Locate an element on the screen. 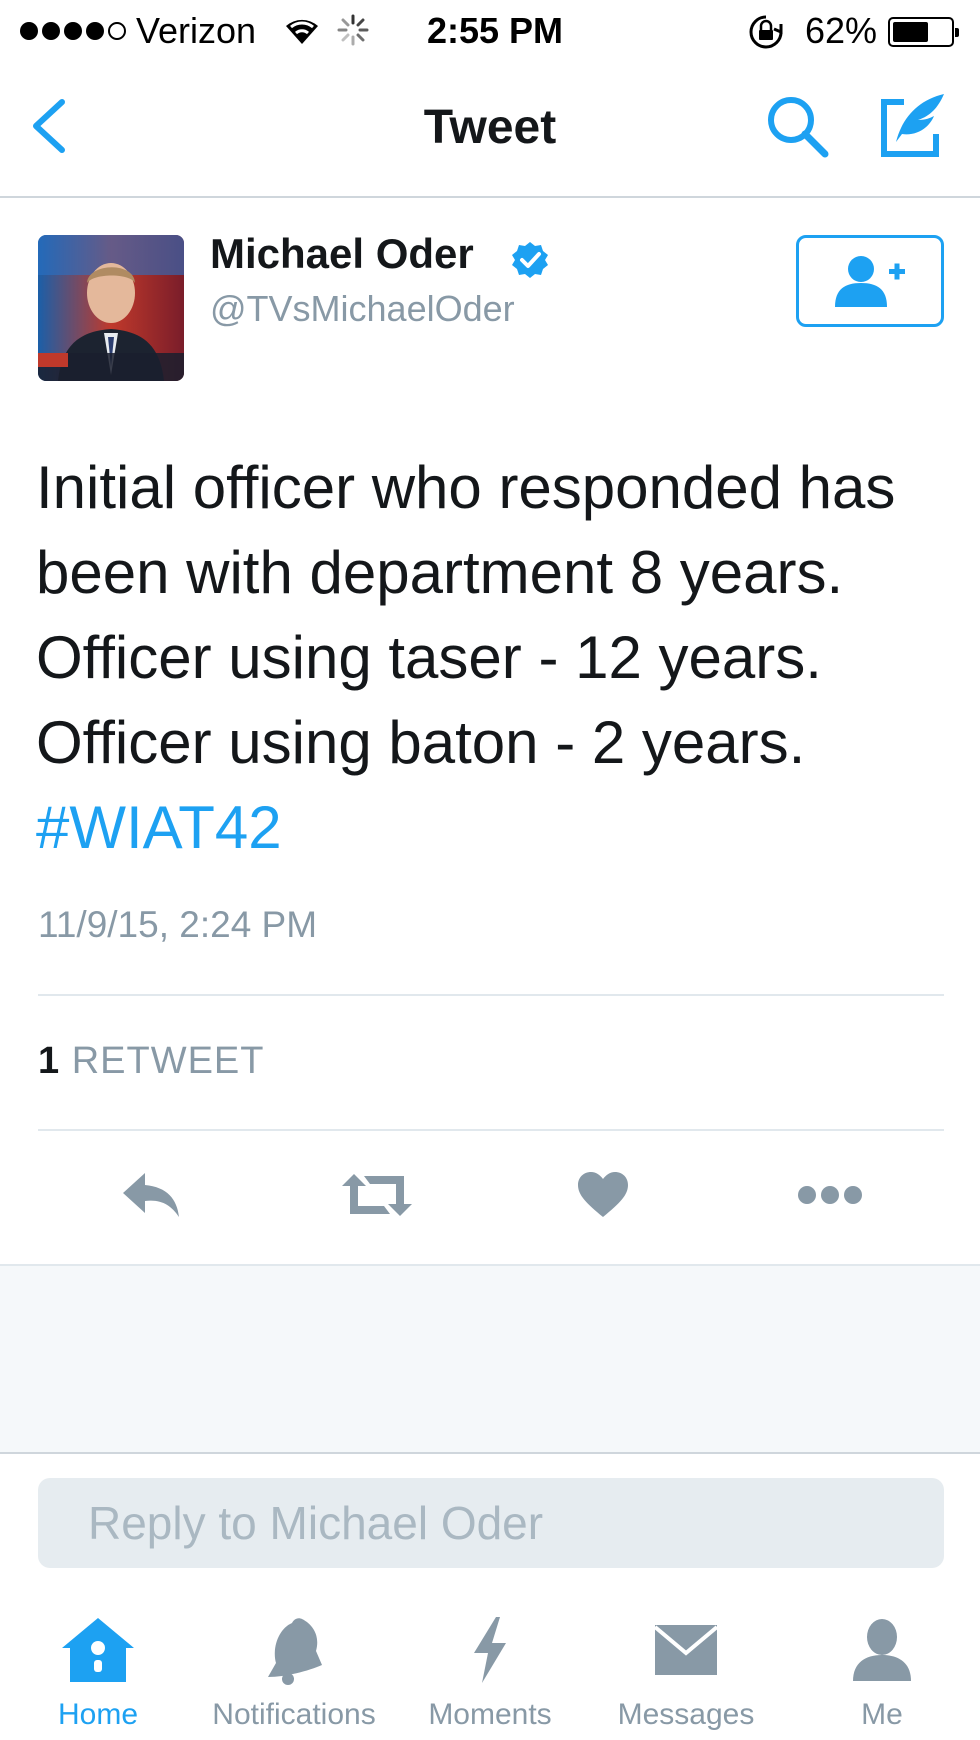  retweet-count: 1 is located at coordinates (49, 1061).